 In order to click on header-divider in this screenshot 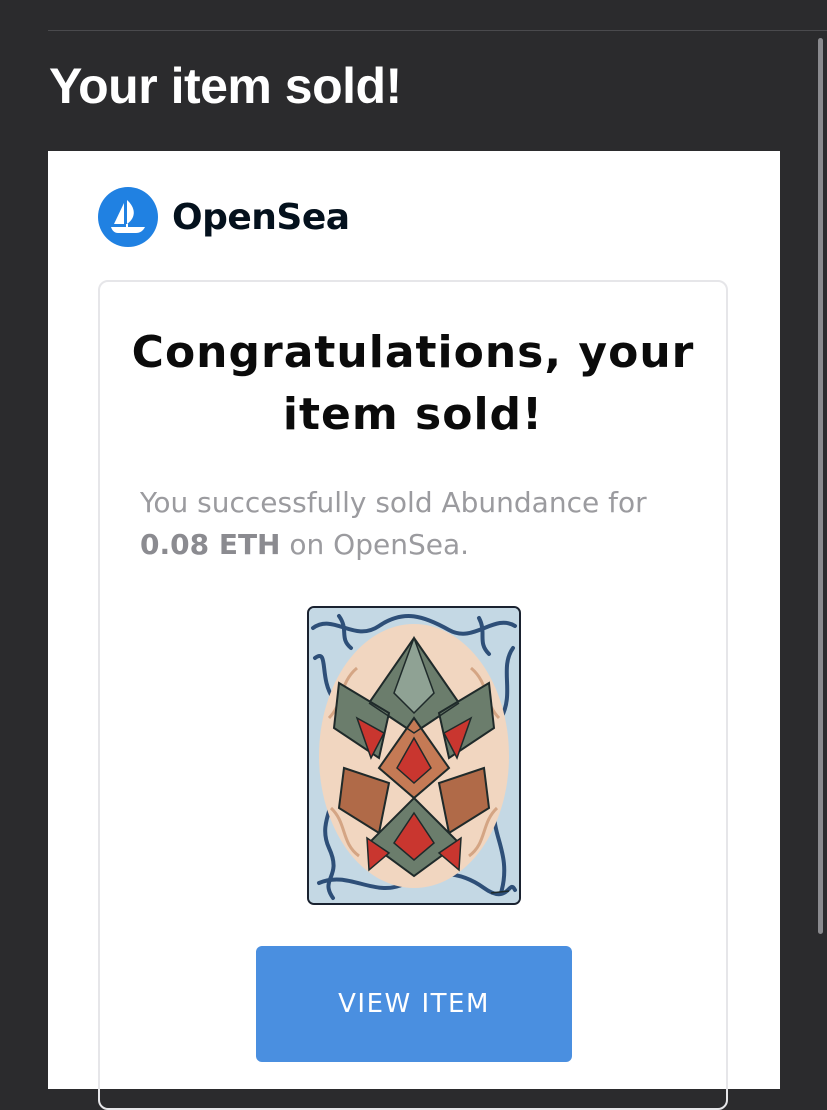, I will do `click(437, 30)`.